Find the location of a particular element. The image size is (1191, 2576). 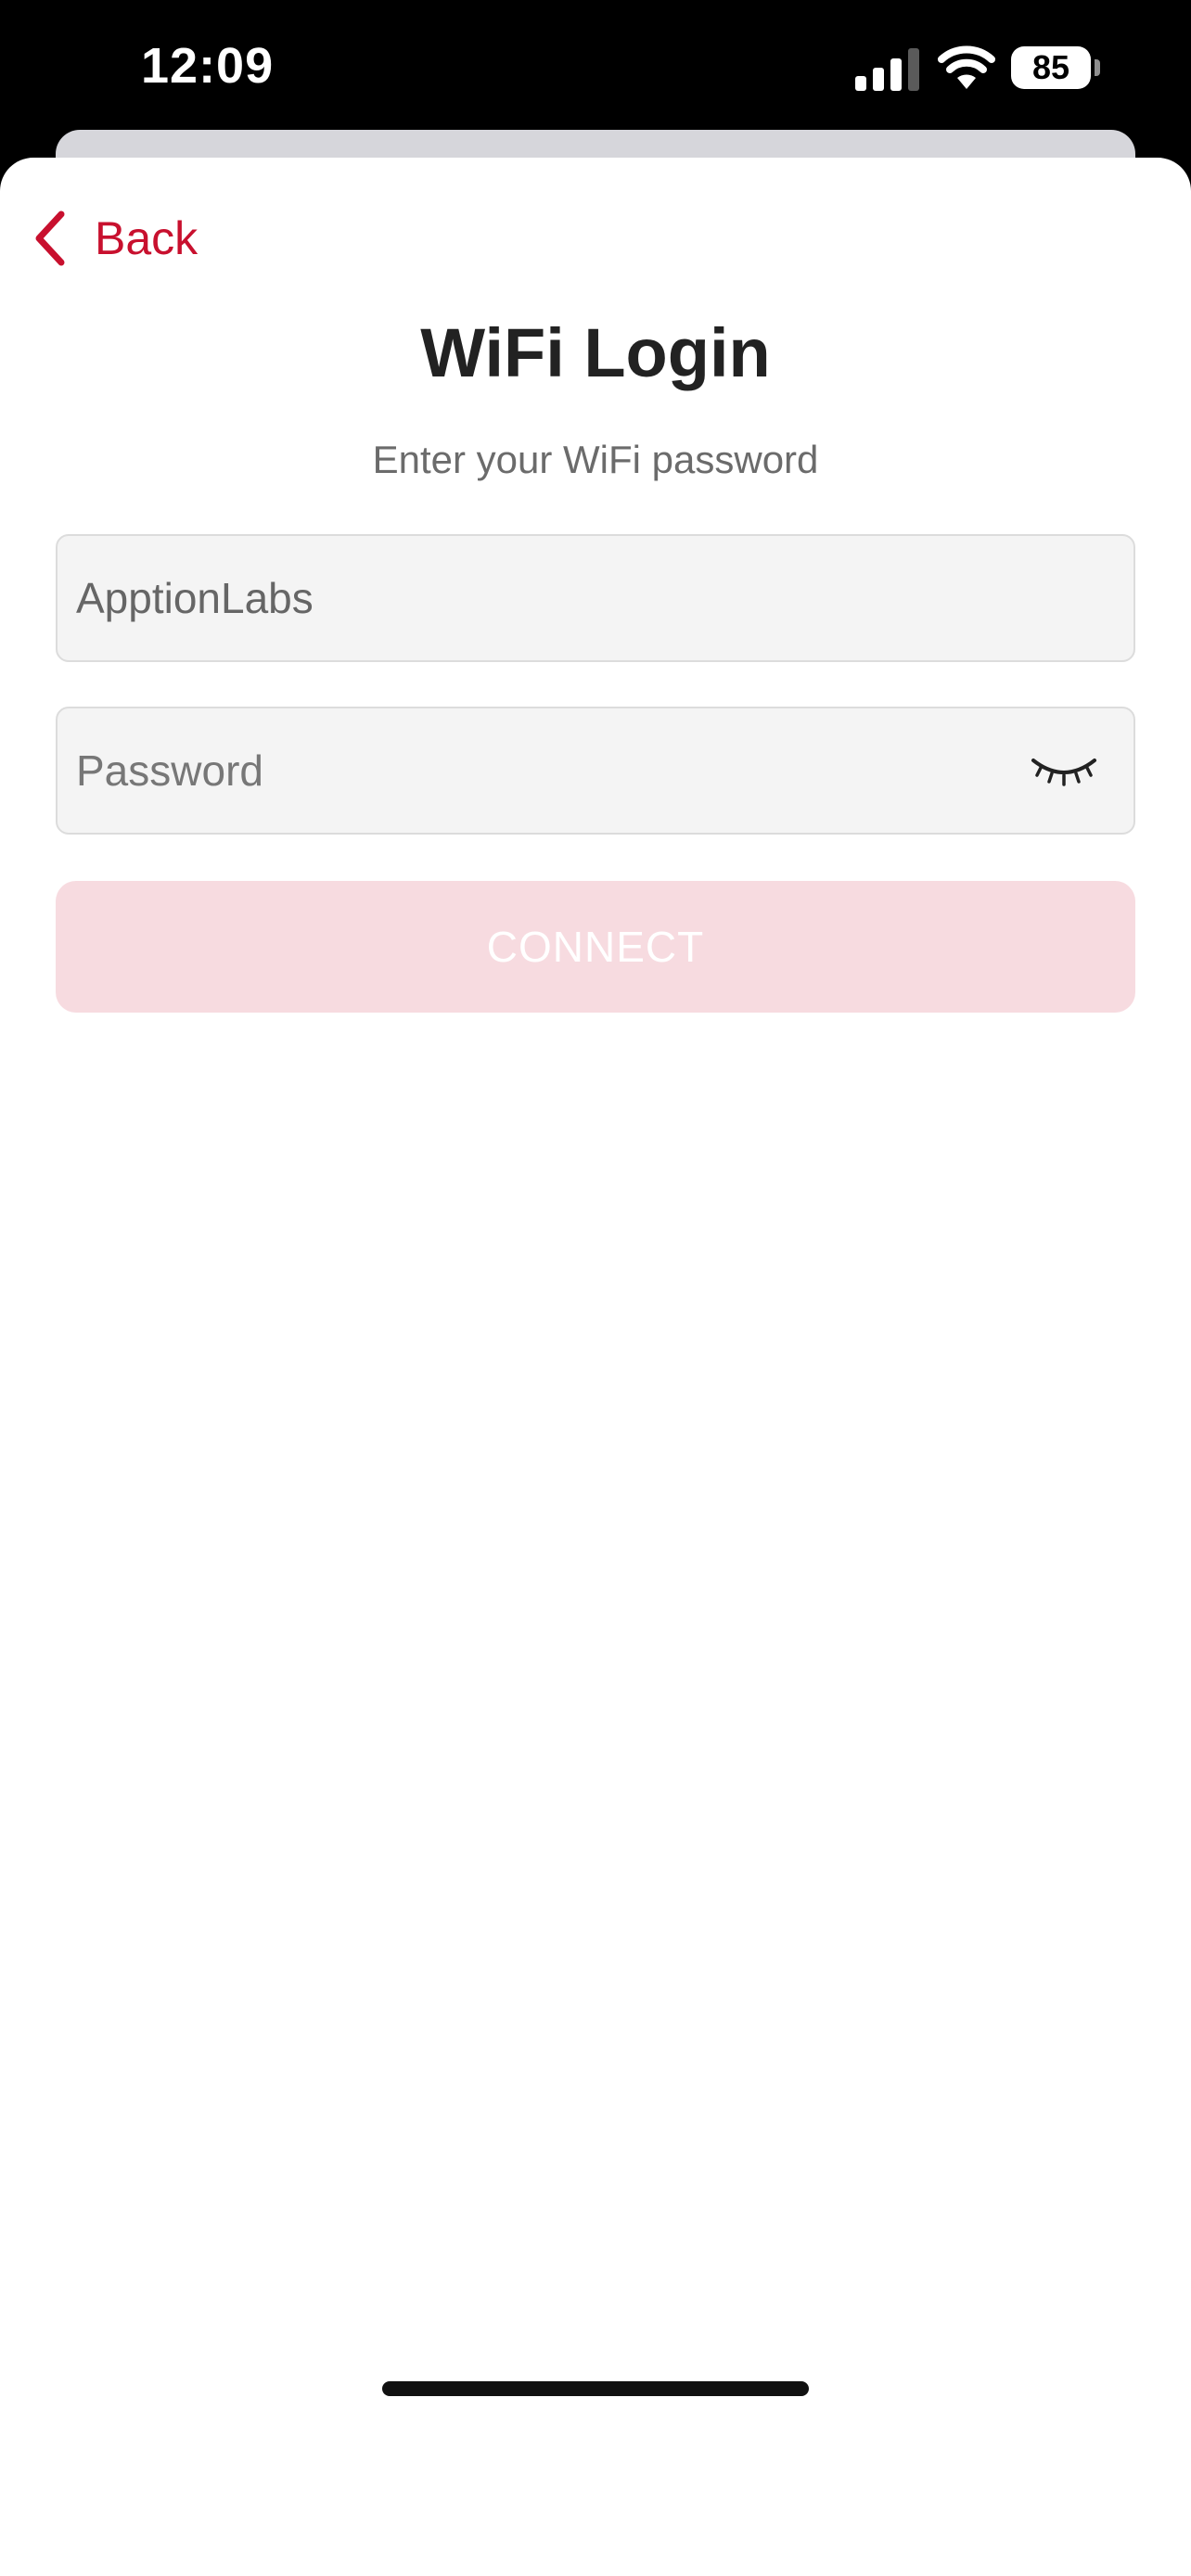

ssid-input is located at coordinates (540, 598).